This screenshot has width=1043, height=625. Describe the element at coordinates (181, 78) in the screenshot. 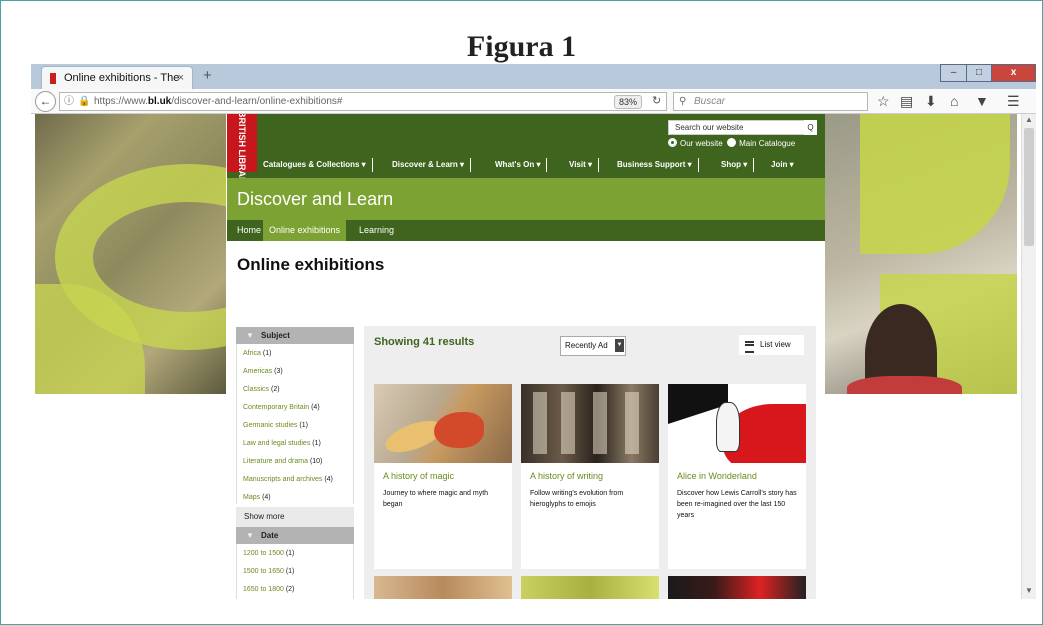

I see `tab-close-icon: ×` at that location.